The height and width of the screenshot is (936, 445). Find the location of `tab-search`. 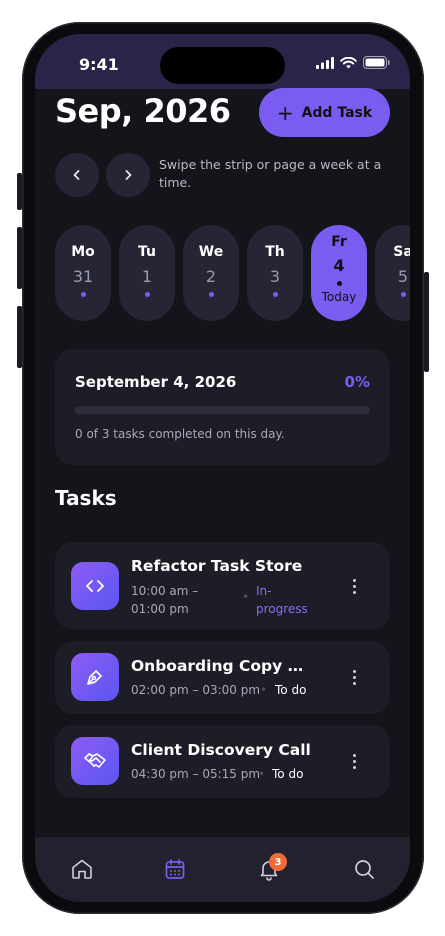

tab-search is located at coordinates (364, 869).